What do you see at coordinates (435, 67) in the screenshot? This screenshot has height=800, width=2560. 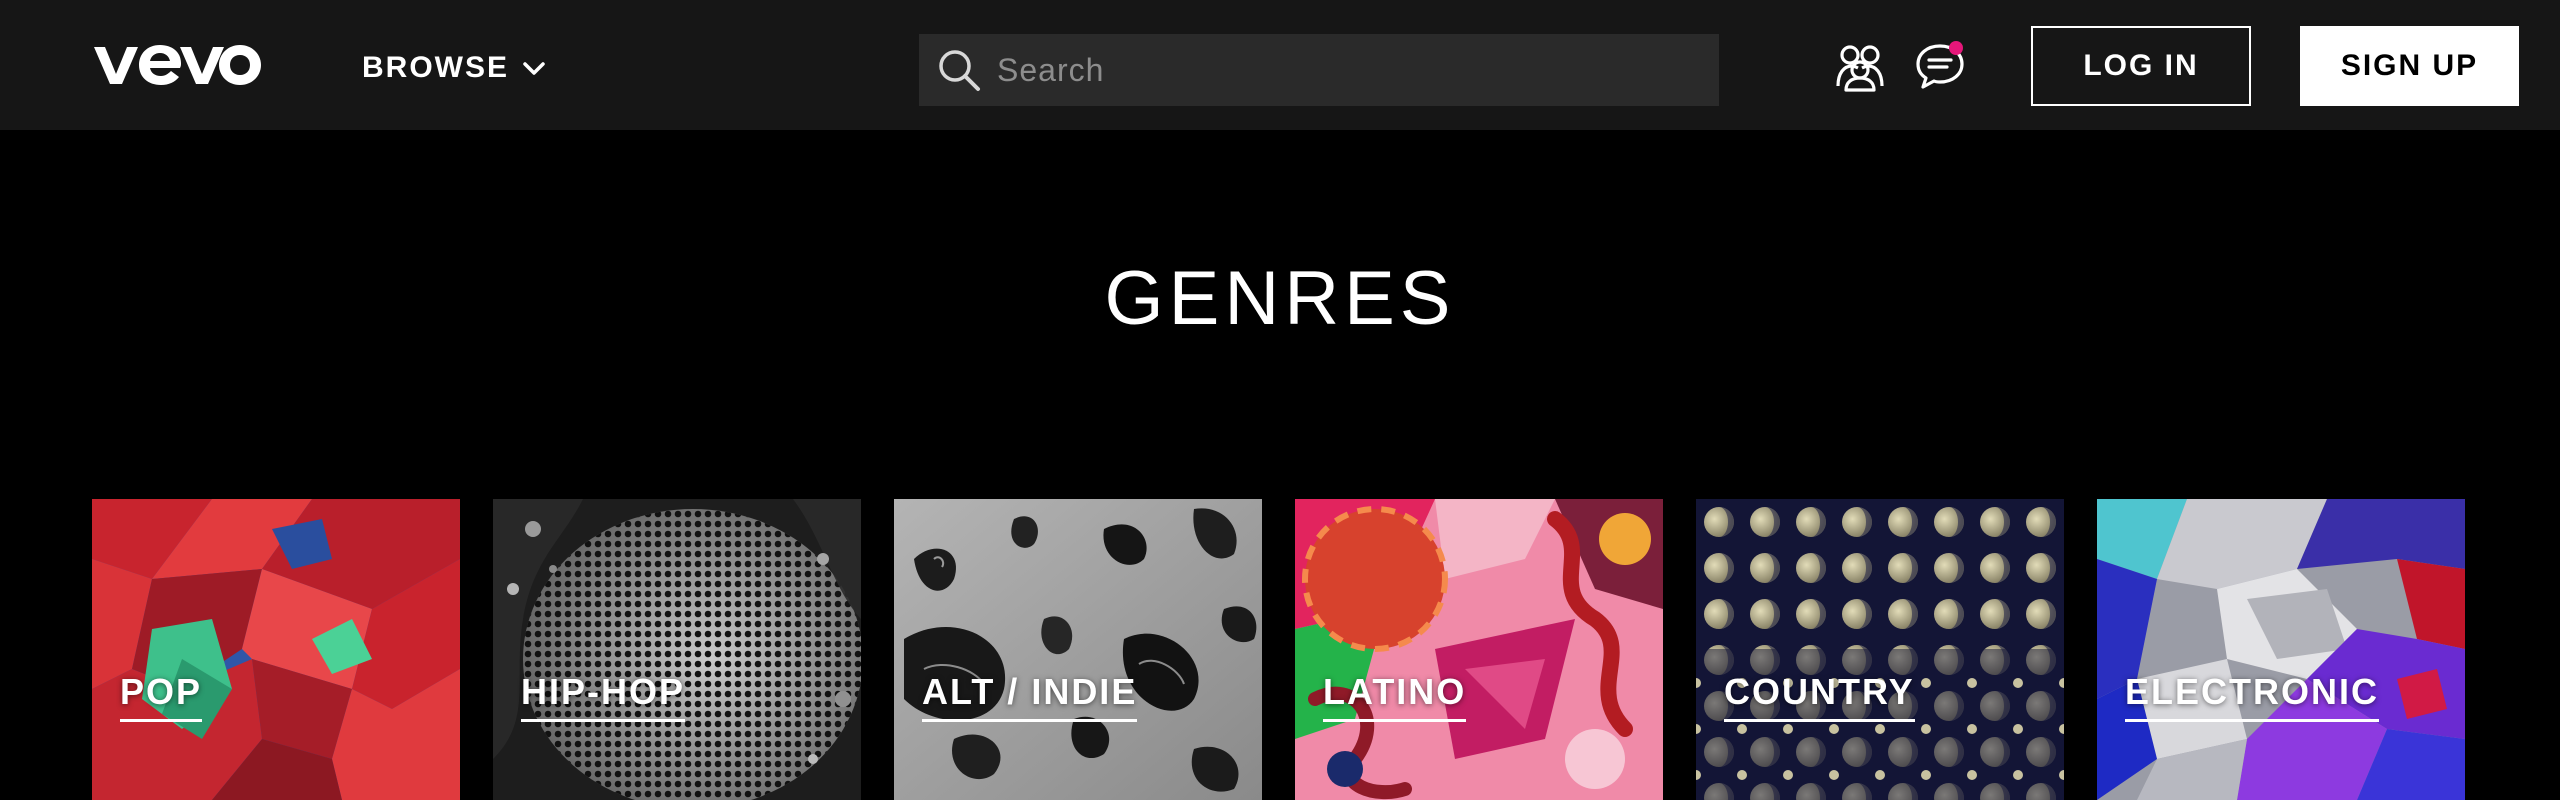 I see `browse-label: BROWSE` at bounding box center [435, 67].